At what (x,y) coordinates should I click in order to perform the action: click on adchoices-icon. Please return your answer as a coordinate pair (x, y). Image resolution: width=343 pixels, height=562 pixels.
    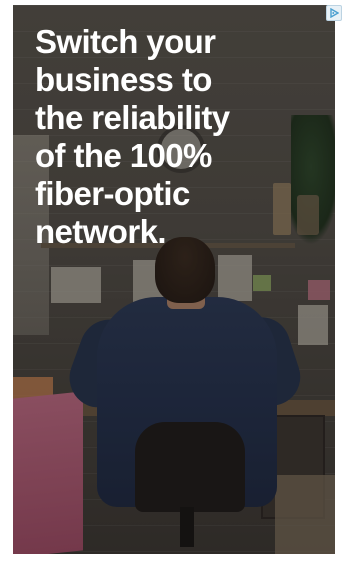
    Looking at the image, I should click on (334, 13).